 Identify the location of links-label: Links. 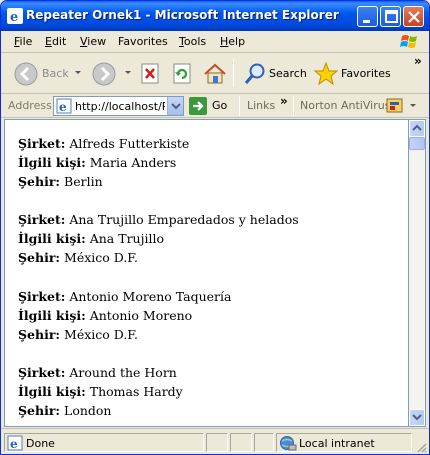
(261, 105).